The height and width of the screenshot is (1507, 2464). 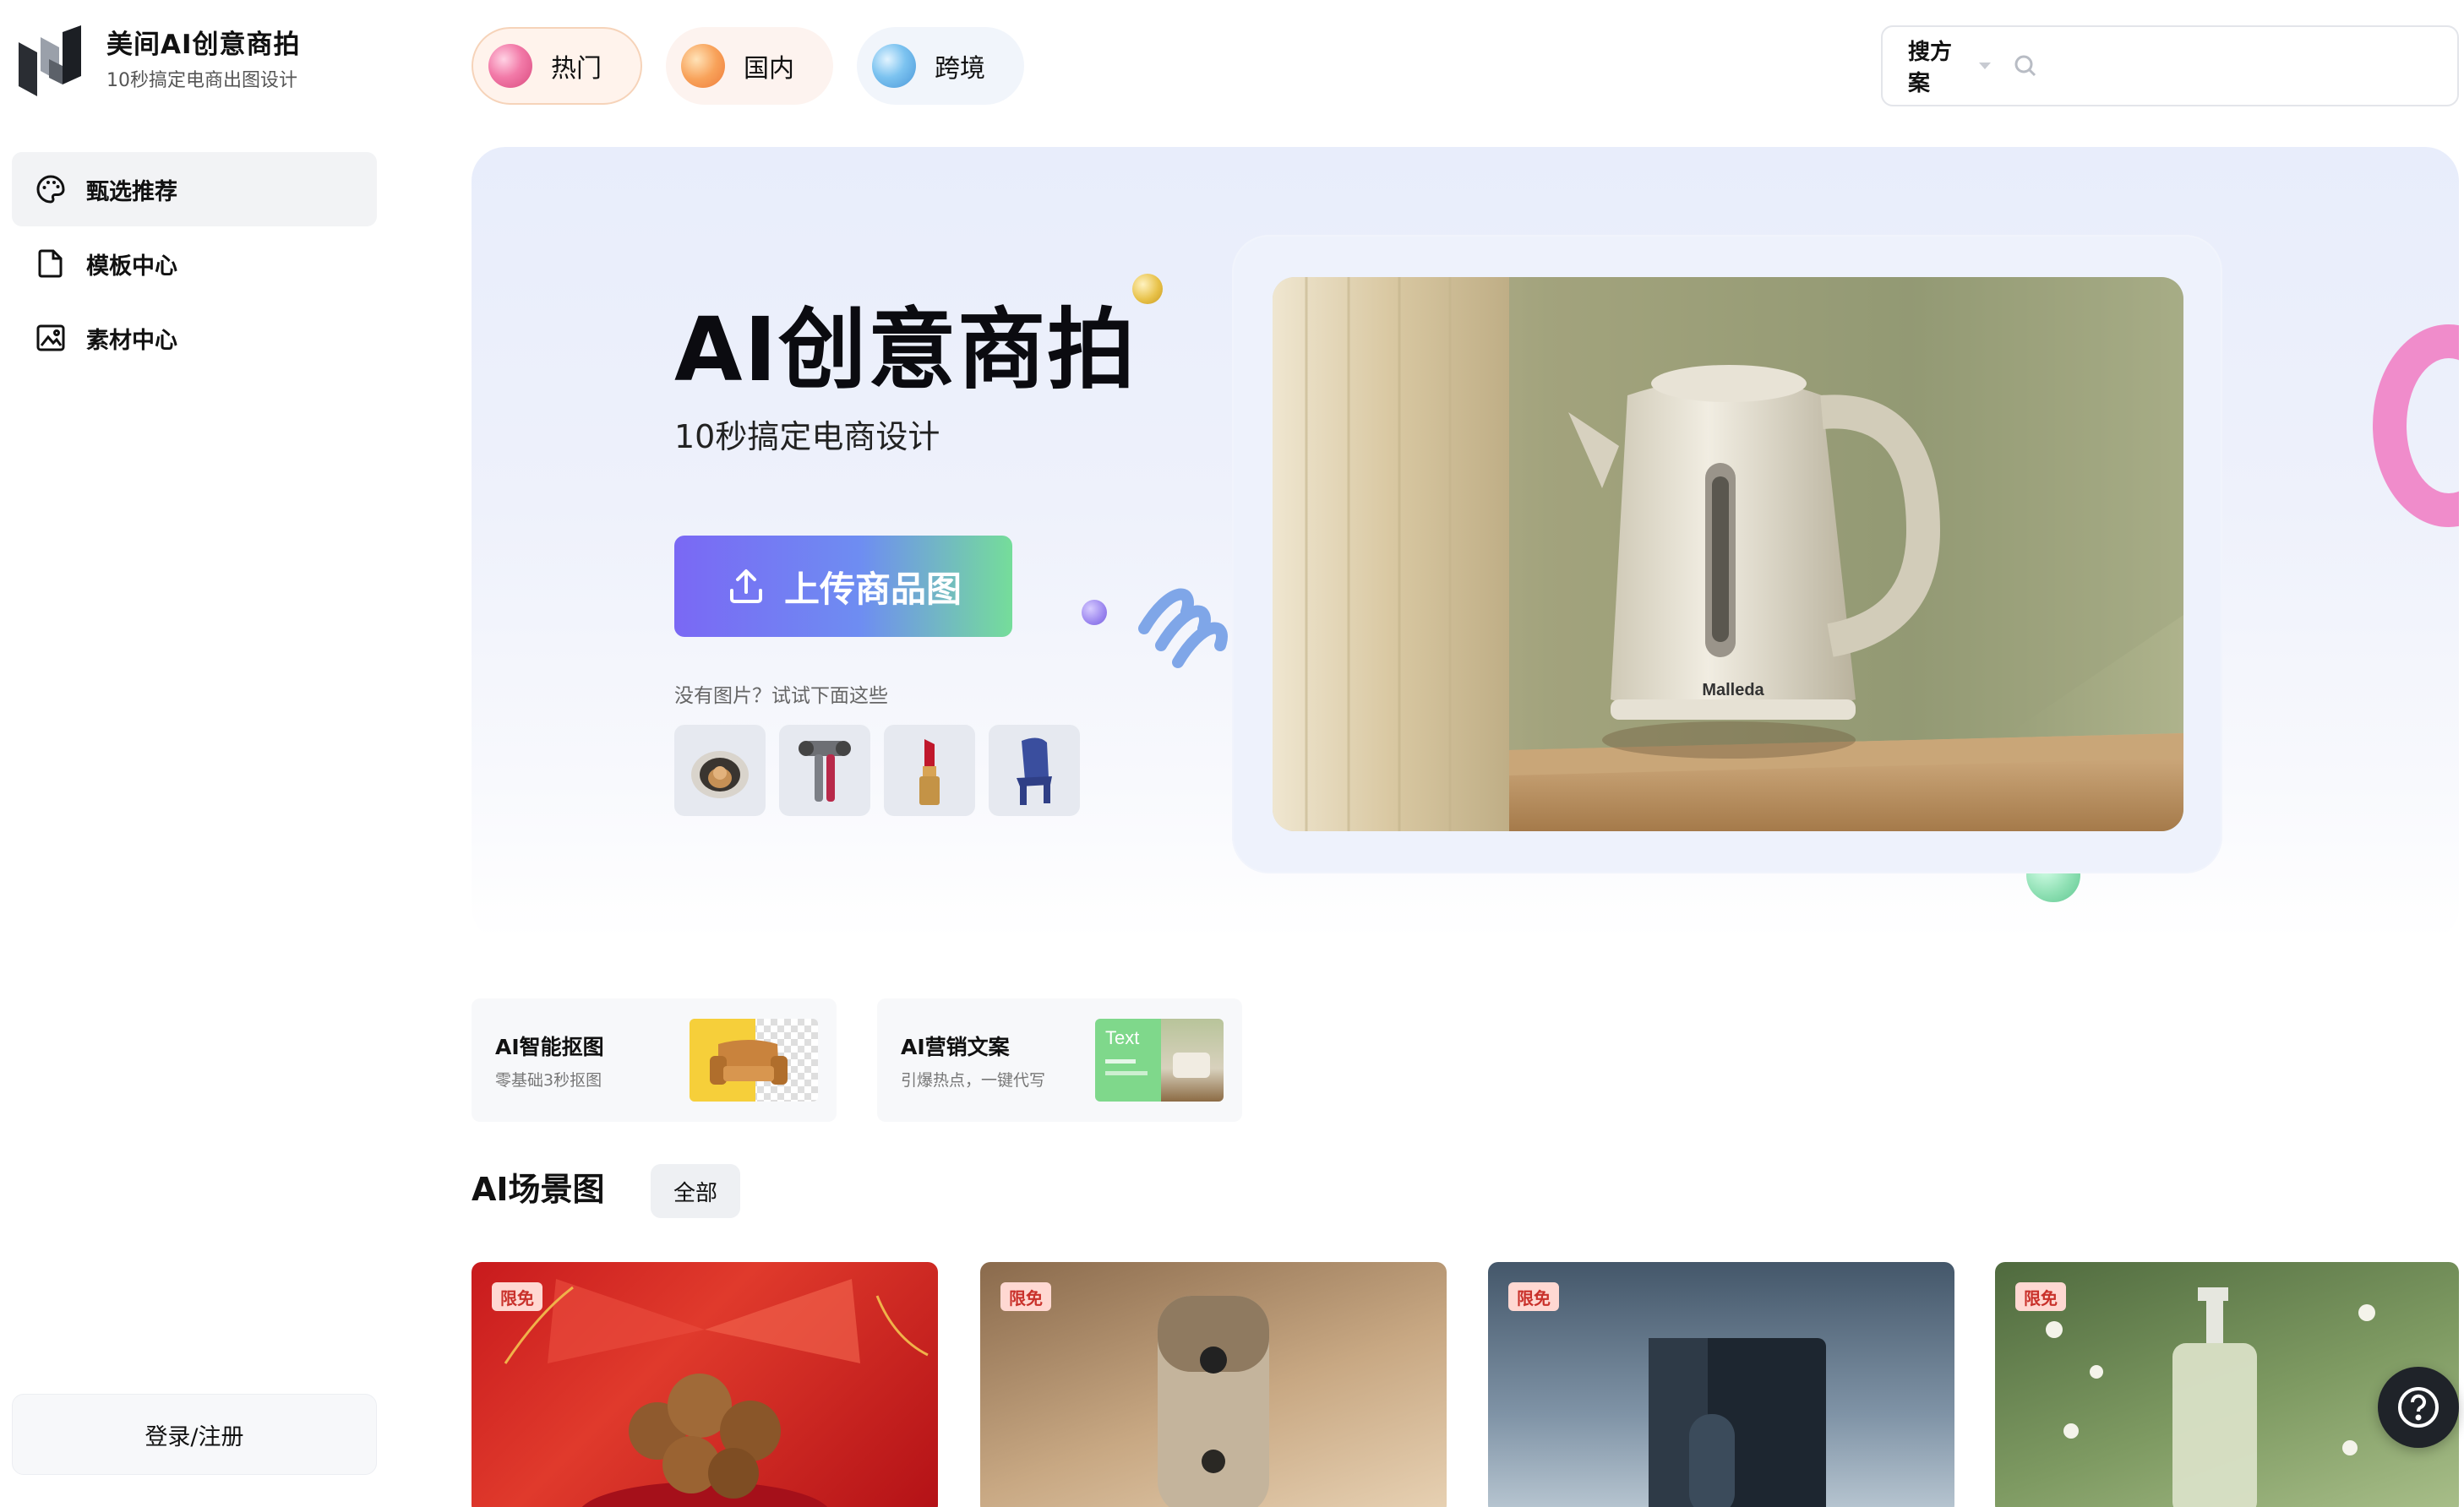 I want to click on sidebar-item-templates: 模板中心, so click(x=195, y=263).